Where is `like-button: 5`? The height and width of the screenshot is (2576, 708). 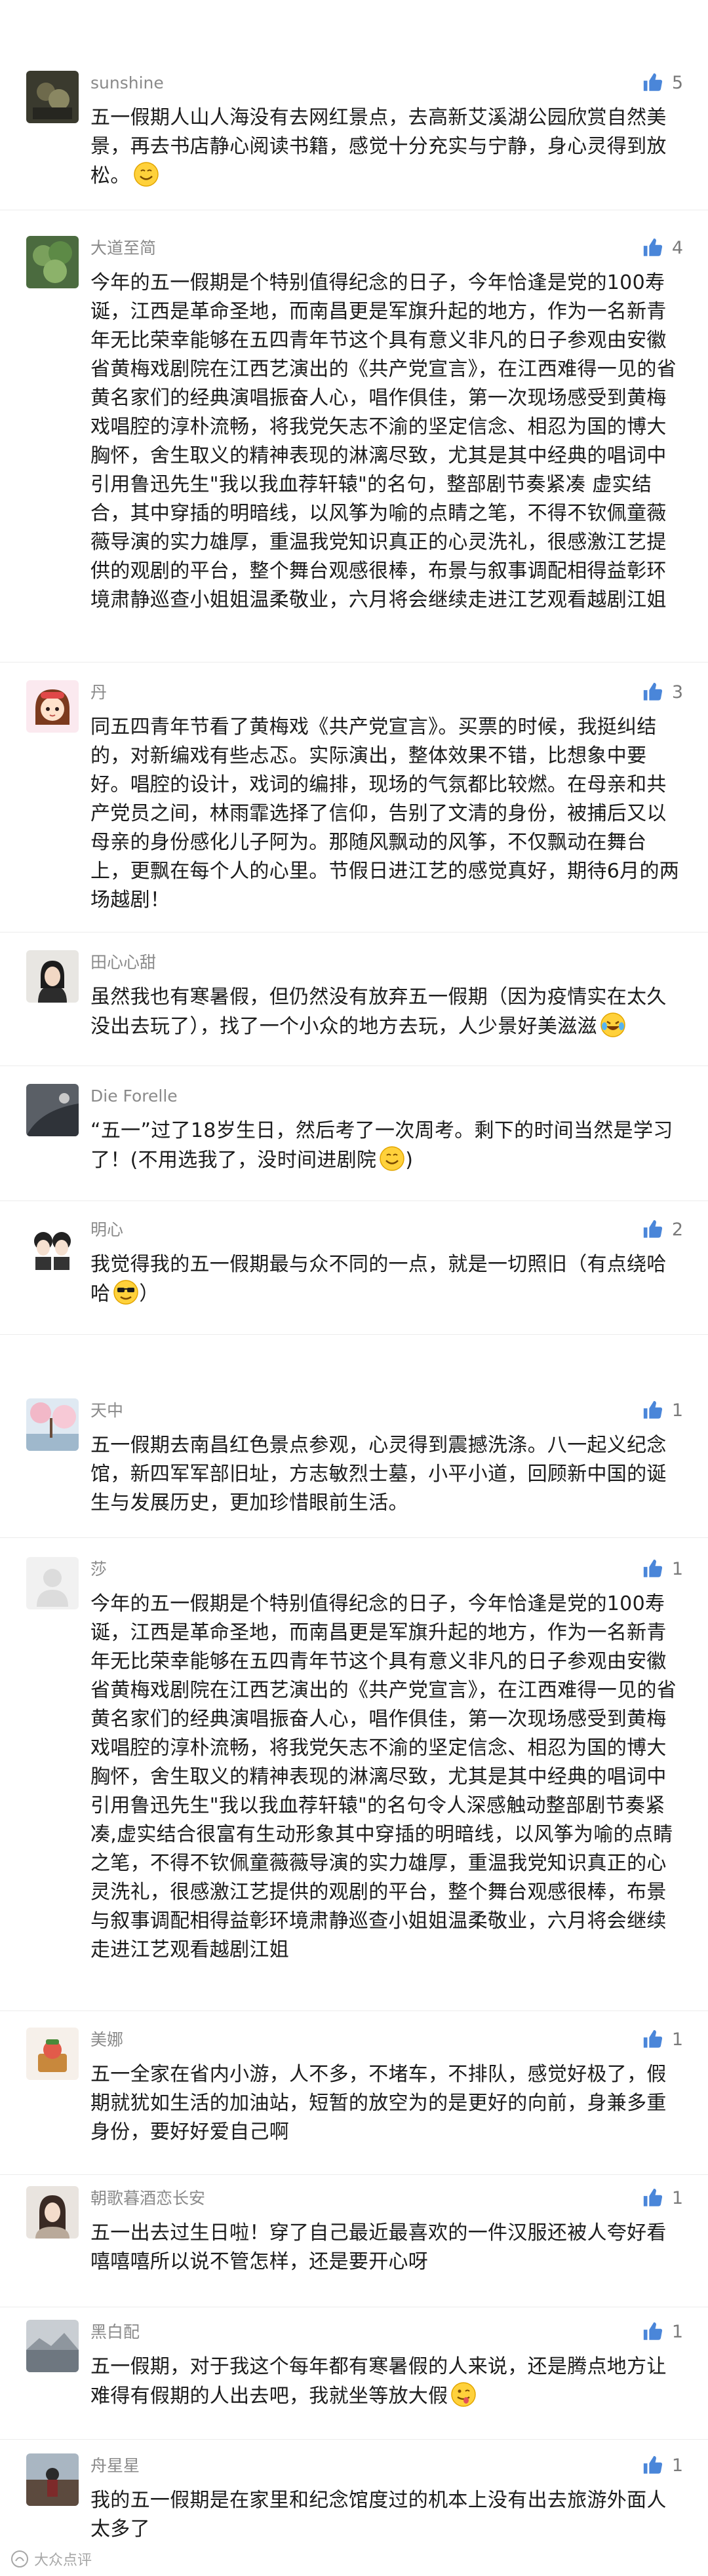
like-button: 5 is located at coordinates (662, 82).